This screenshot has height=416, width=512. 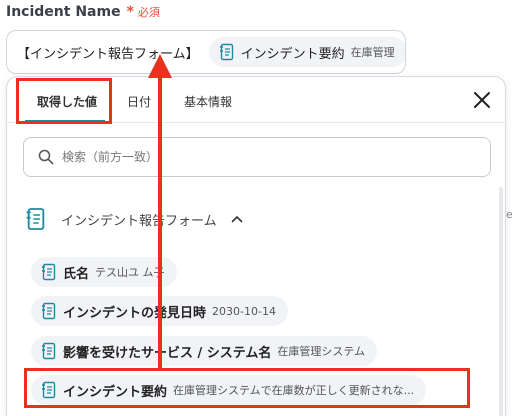 I want to click on search-icon, so click(x=46, y=157).